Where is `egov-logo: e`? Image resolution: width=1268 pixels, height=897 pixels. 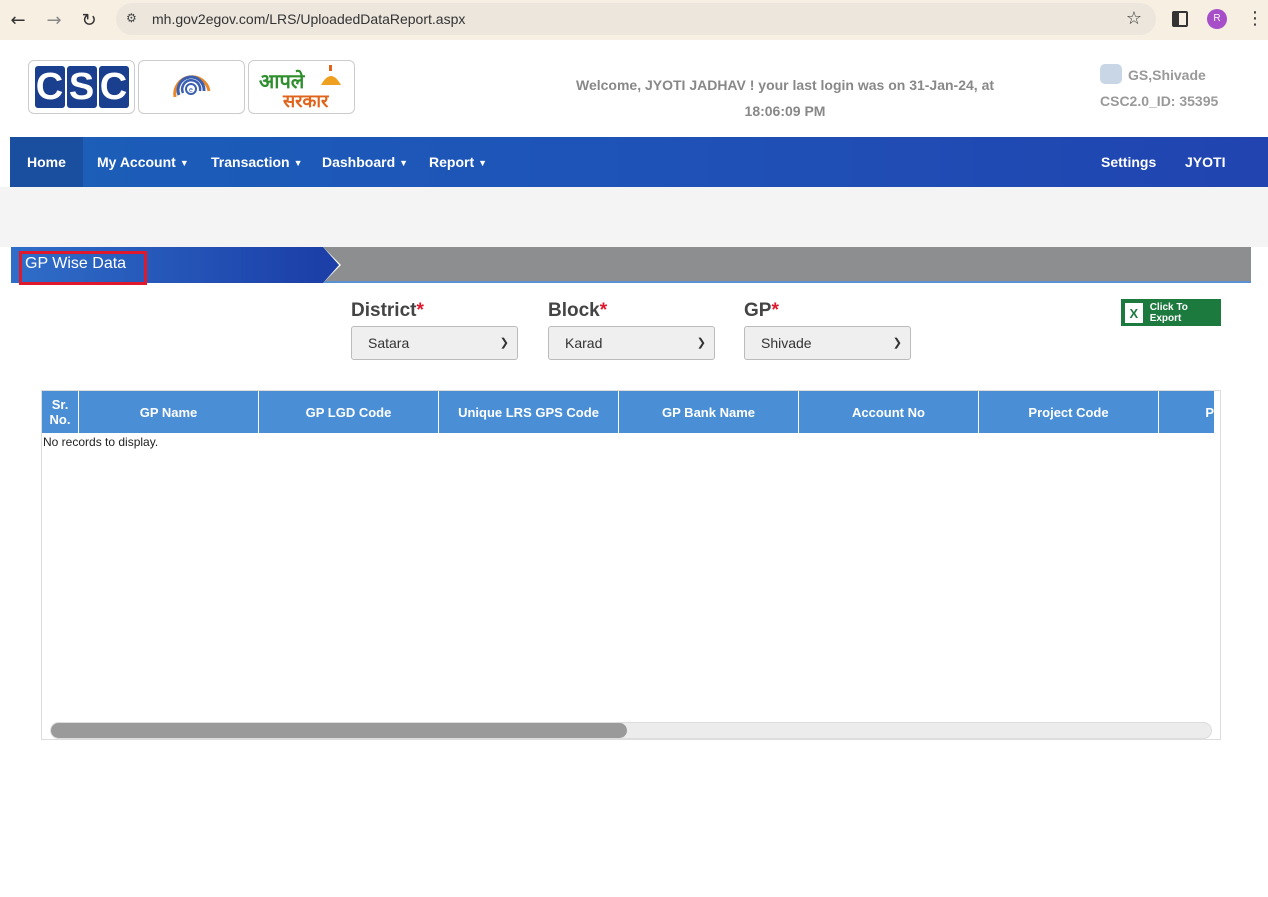 egov-logo: e is located at coordinates (191, 87).